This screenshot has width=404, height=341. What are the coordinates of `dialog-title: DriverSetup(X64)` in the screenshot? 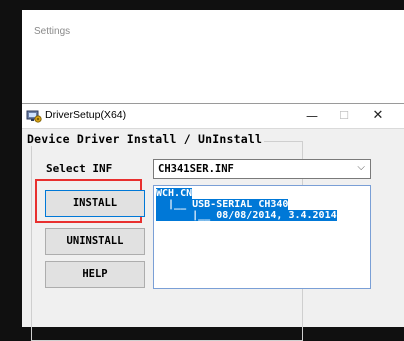 It's located at (86, 115).